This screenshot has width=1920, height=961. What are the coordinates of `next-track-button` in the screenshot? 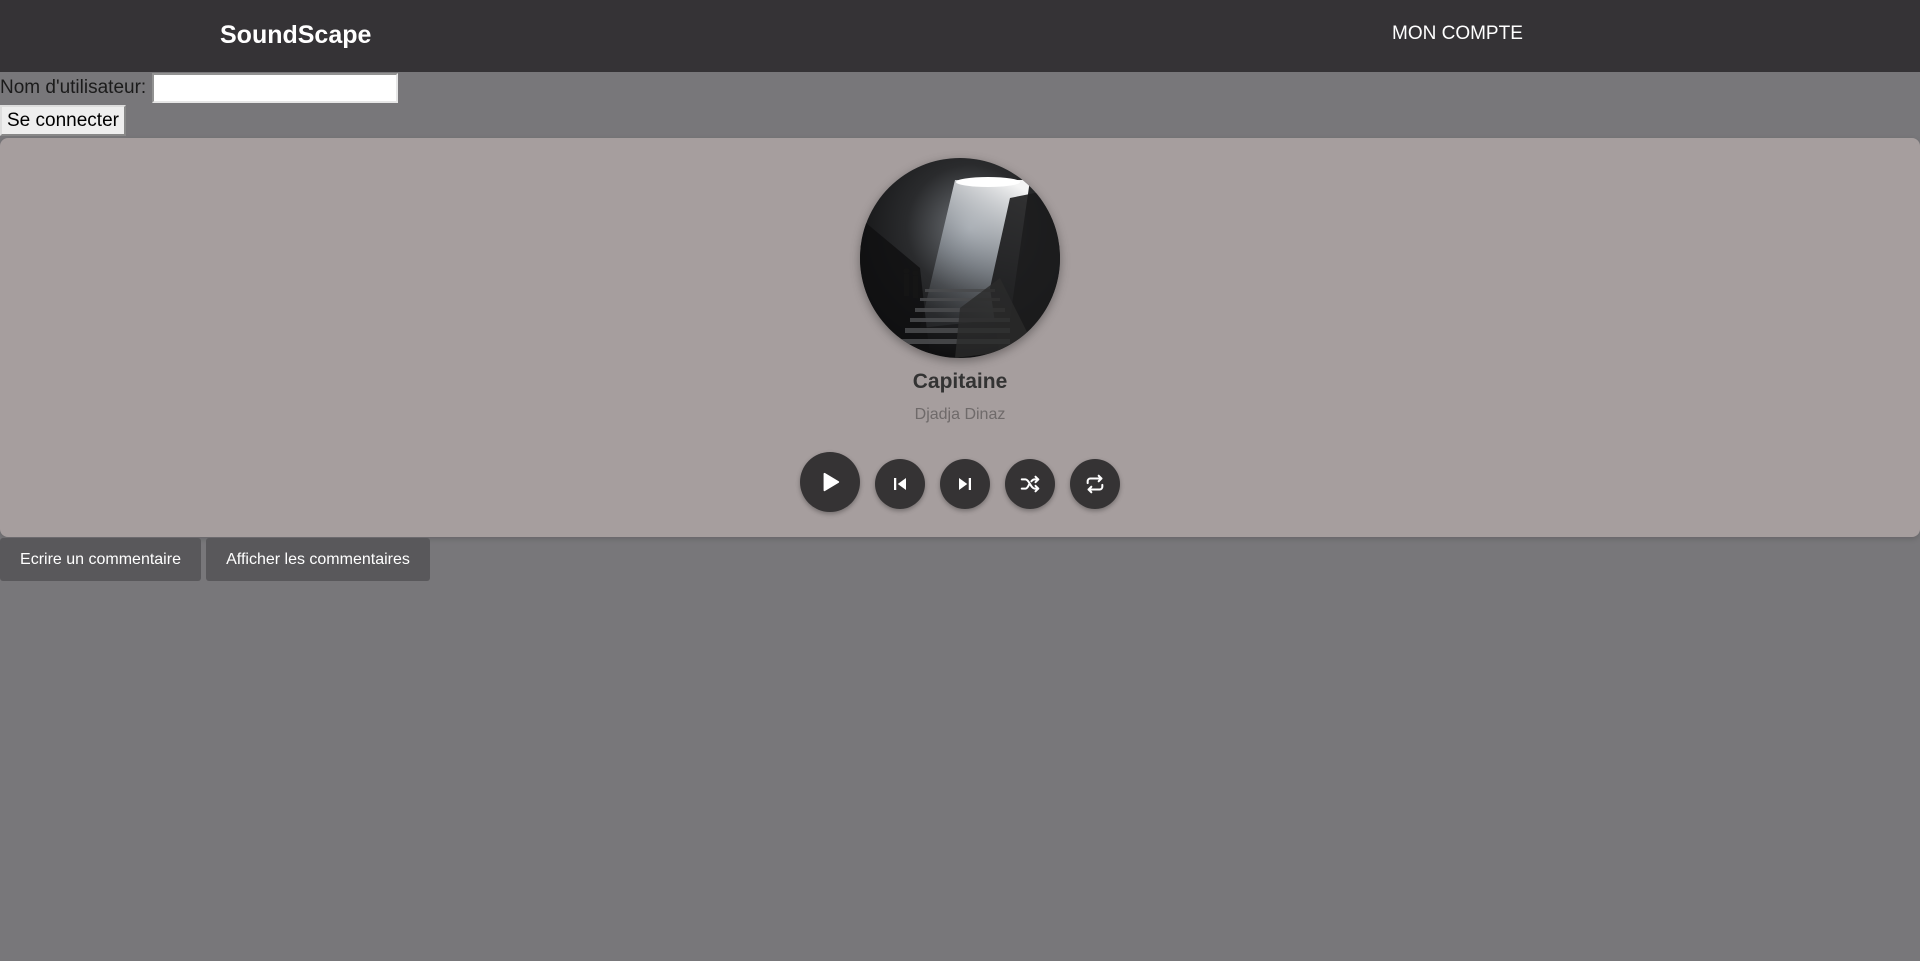 It's located at (965, 484).